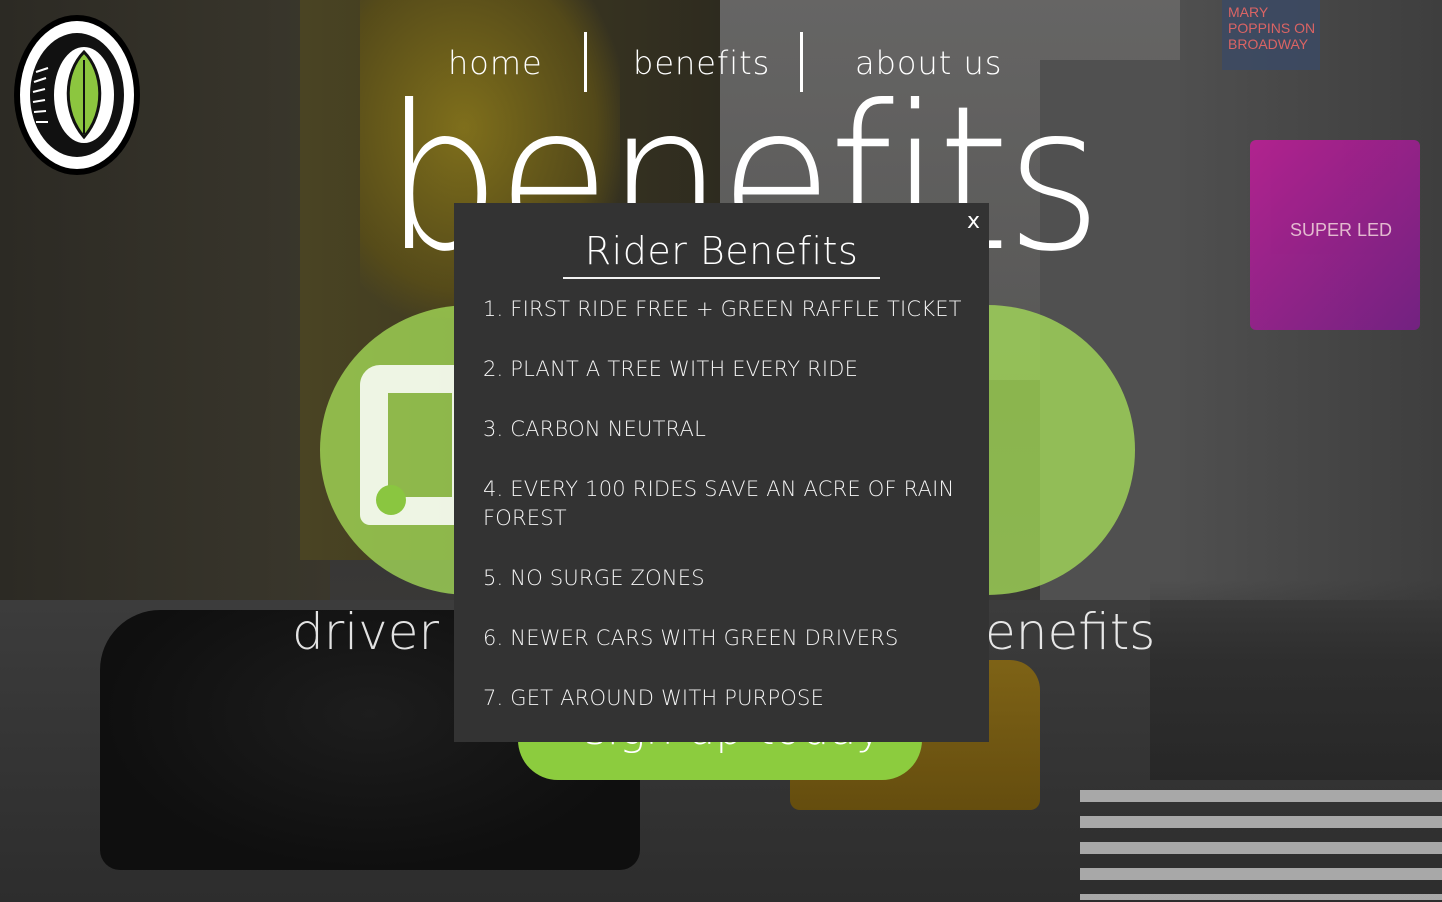  I want to click on rider-benefits-label: enefits, so click(1070, 632).